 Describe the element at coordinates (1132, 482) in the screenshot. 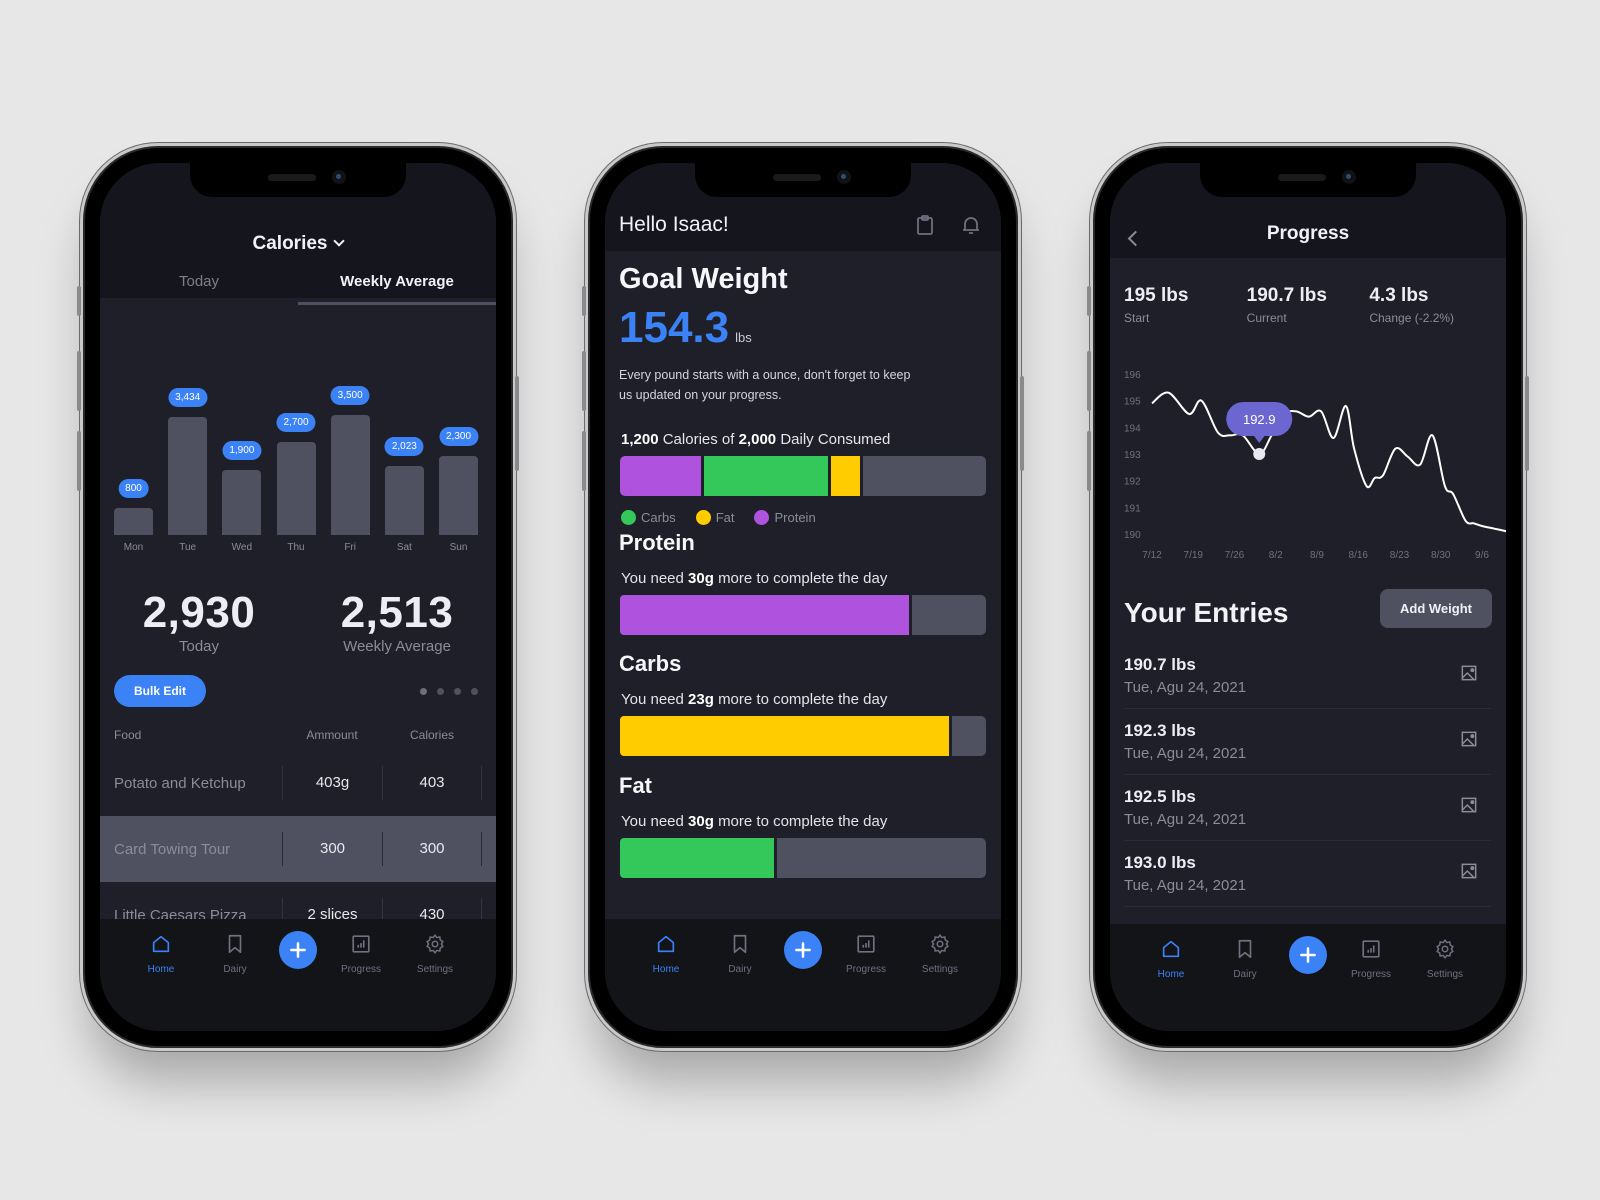

I see `y-tick-label: 192` at that location.